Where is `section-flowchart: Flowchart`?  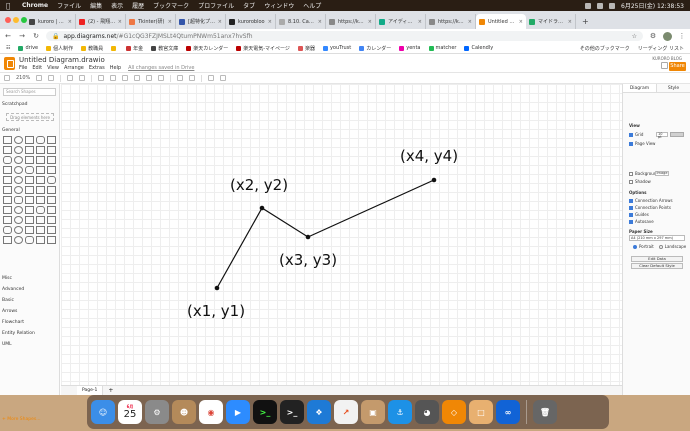
section-flowchart: Flowchart is located at coordinates (13, 322).